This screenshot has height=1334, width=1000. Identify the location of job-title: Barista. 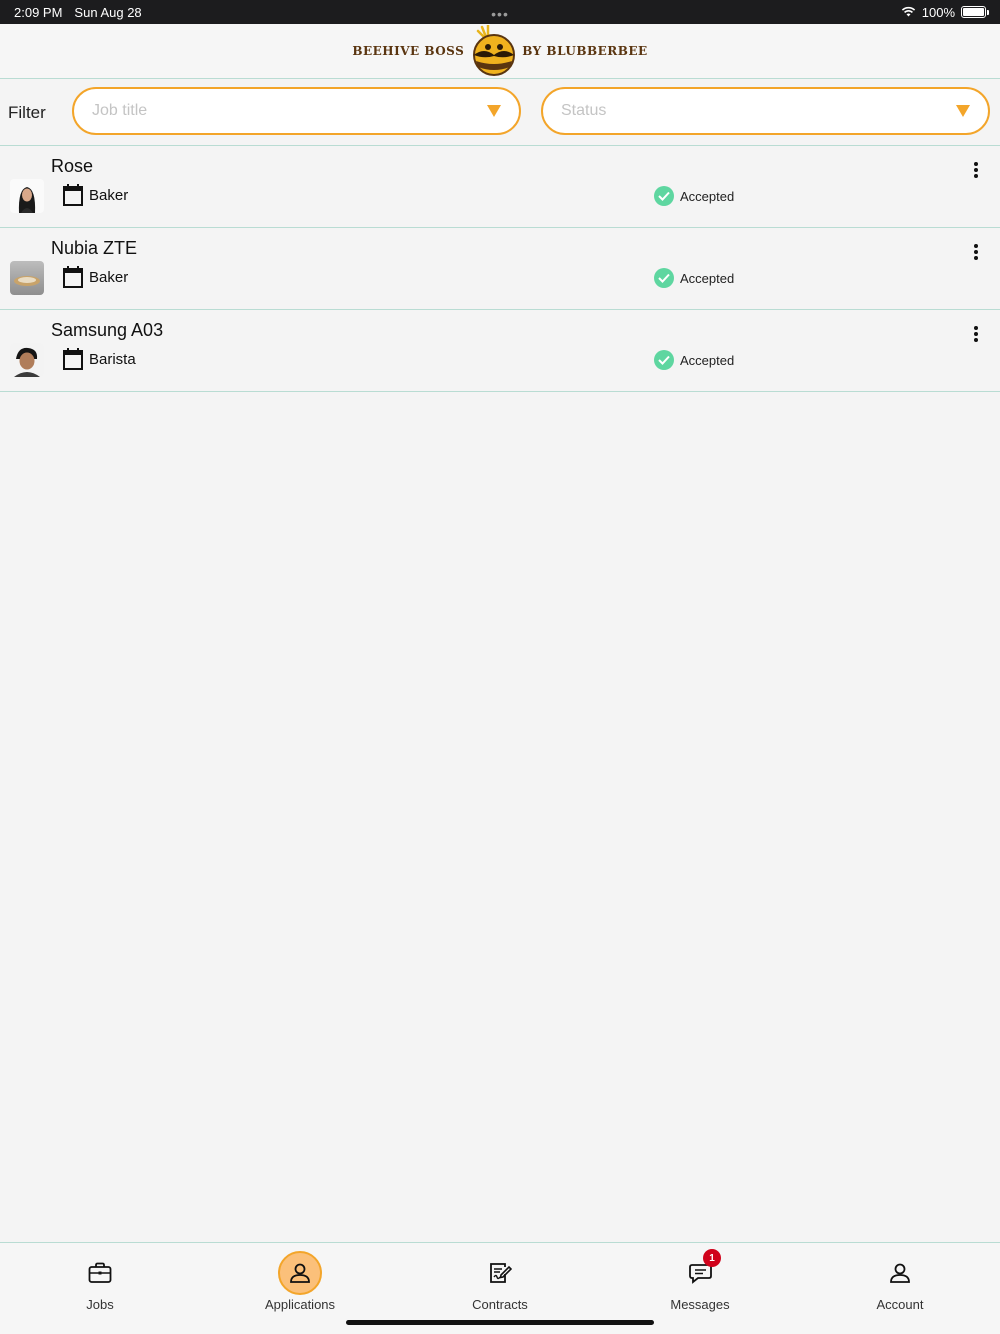
(112, 359).